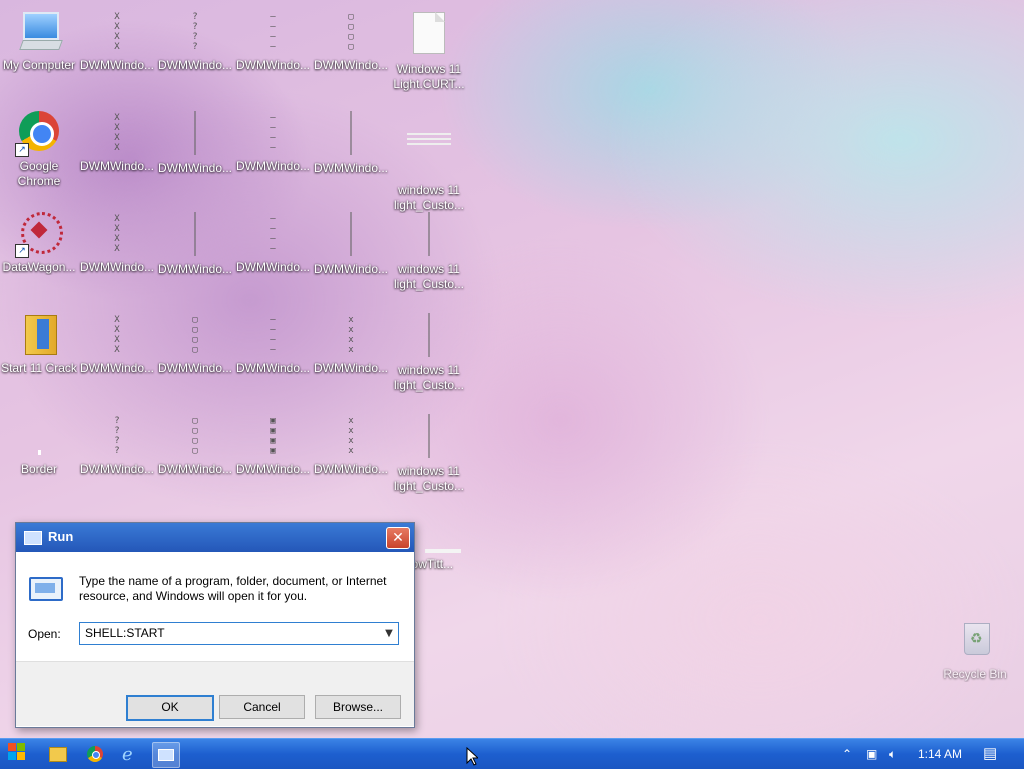  What do you see at coordinates (39, 469) in the screenshot?
I see `desktop-icon-label: Border` at bounding box center [39, 469].